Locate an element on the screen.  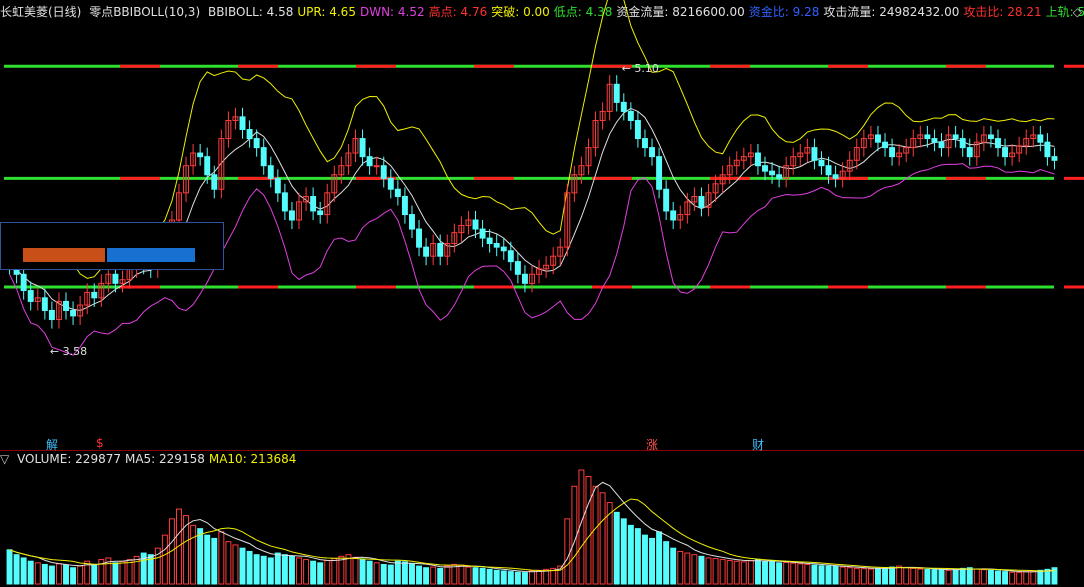
volume-item-2: MA10: 213684 is located at coordinates (252, 459).